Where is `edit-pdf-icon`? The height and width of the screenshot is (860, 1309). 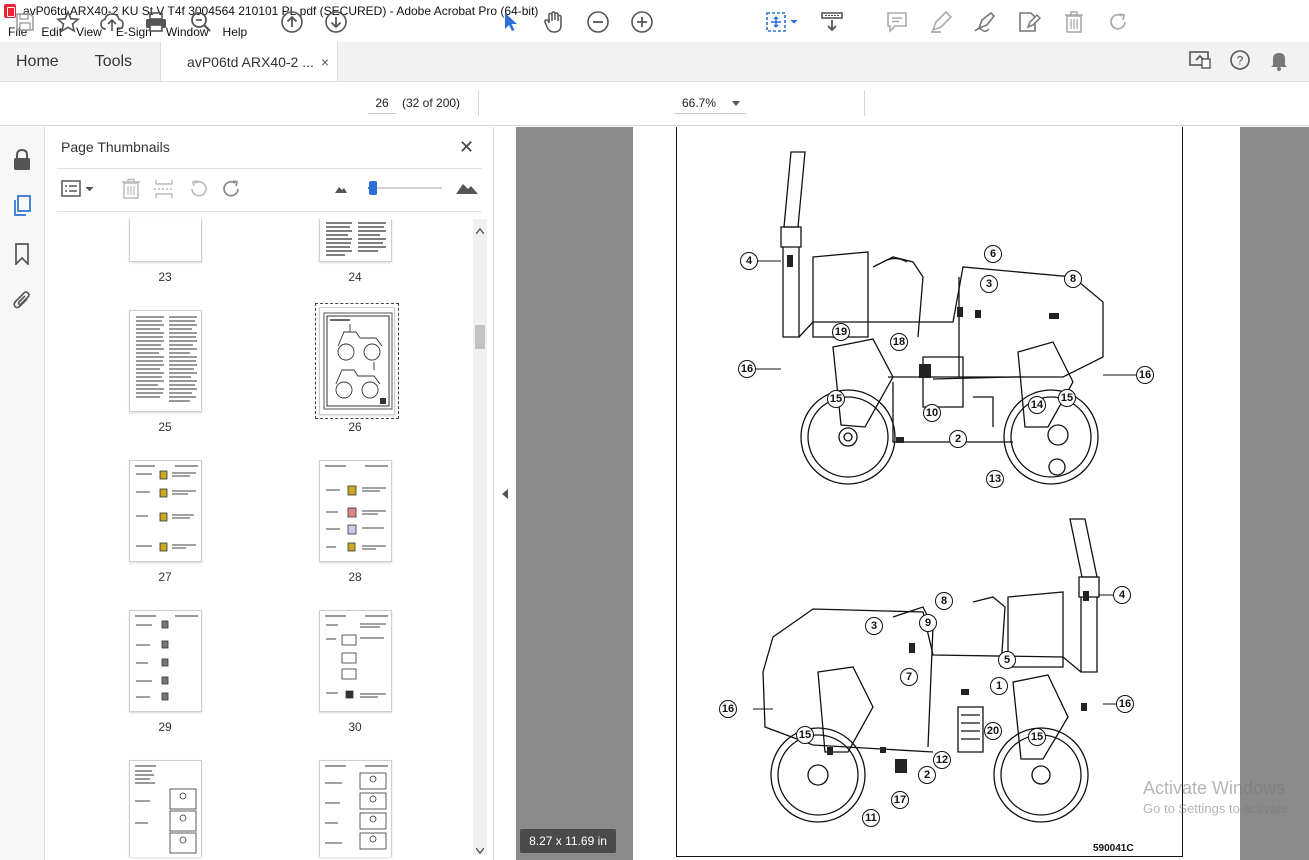
edit-pdf-icon is located at coordinates (1029, 22).